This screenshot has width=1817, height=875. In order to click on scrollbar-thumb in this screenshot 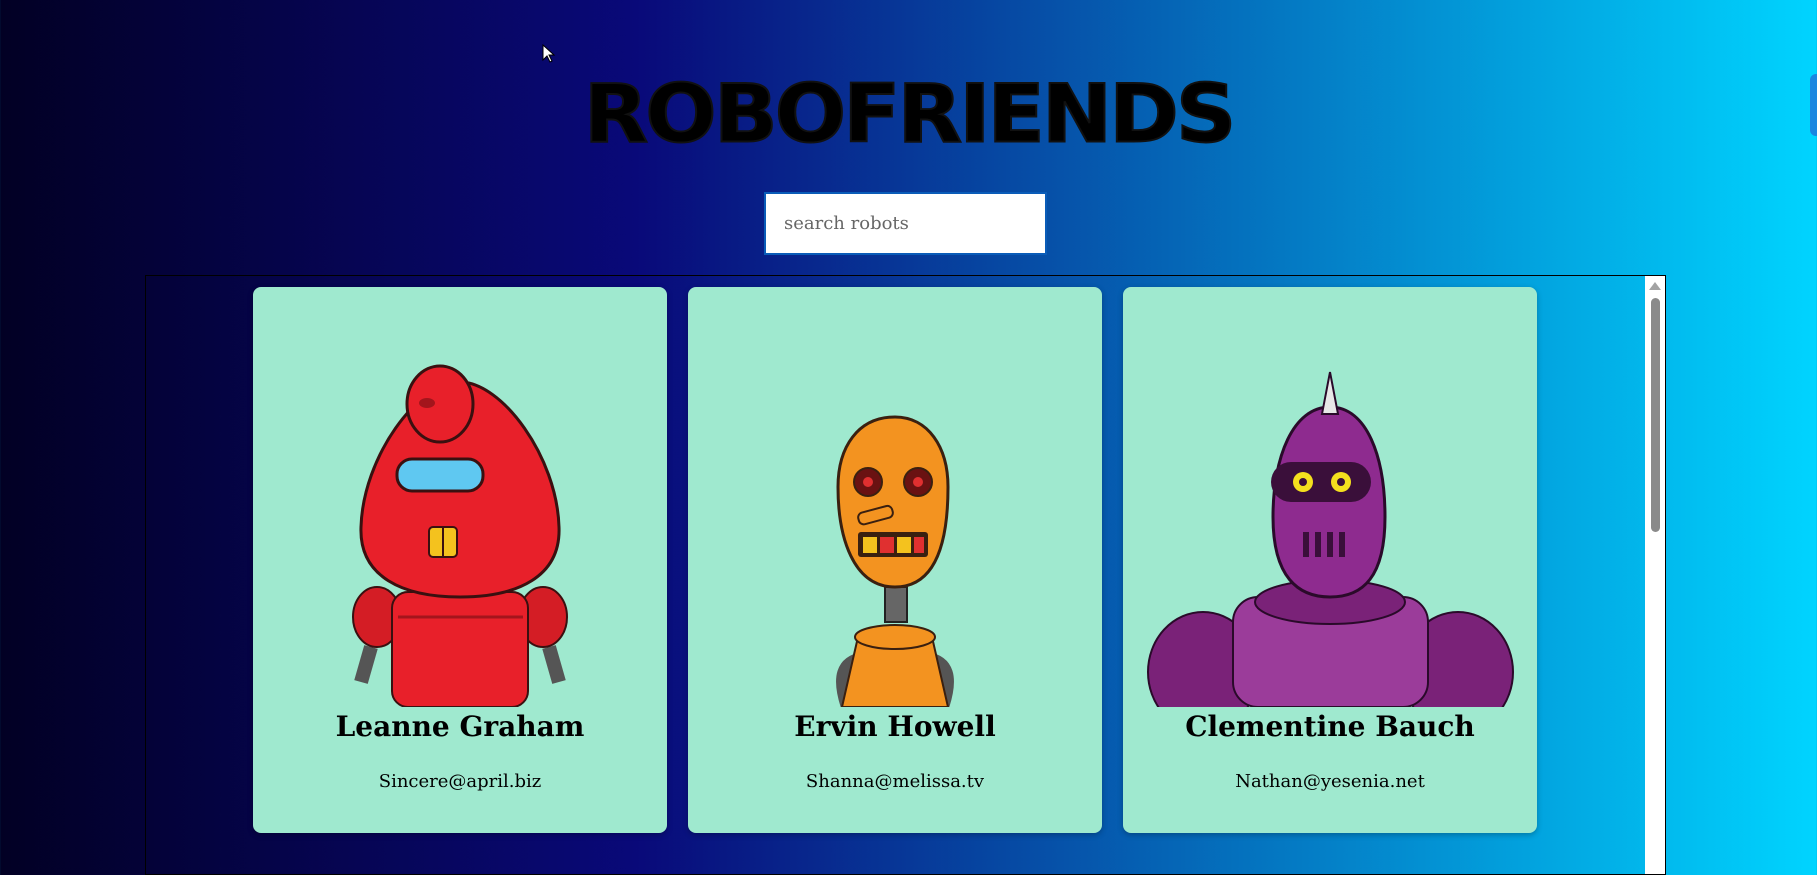, I will do `click(1655, 415)`.